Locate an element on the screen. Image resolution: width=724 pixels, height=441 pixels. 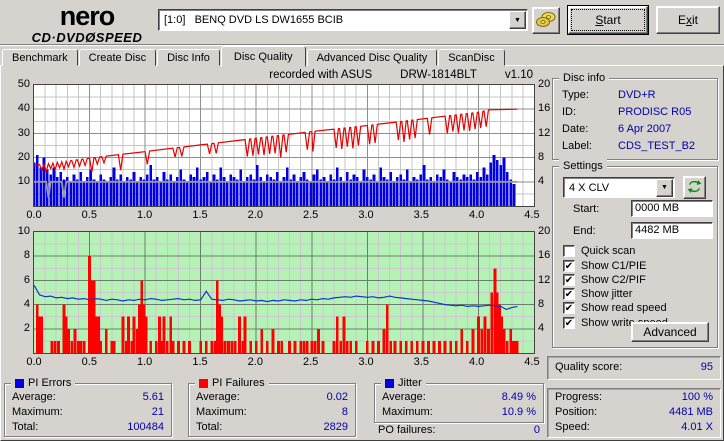
pie-total-label: Total: is located at coordinates (25, 427).